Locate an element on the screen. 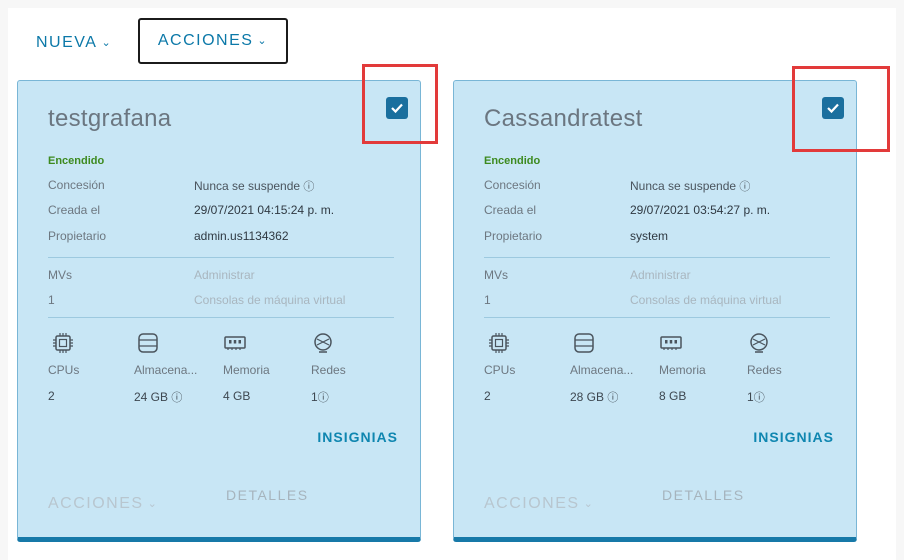 This screenshot has width=904, height=560. card-title: testgrafana is located at coordinates (110, 118).